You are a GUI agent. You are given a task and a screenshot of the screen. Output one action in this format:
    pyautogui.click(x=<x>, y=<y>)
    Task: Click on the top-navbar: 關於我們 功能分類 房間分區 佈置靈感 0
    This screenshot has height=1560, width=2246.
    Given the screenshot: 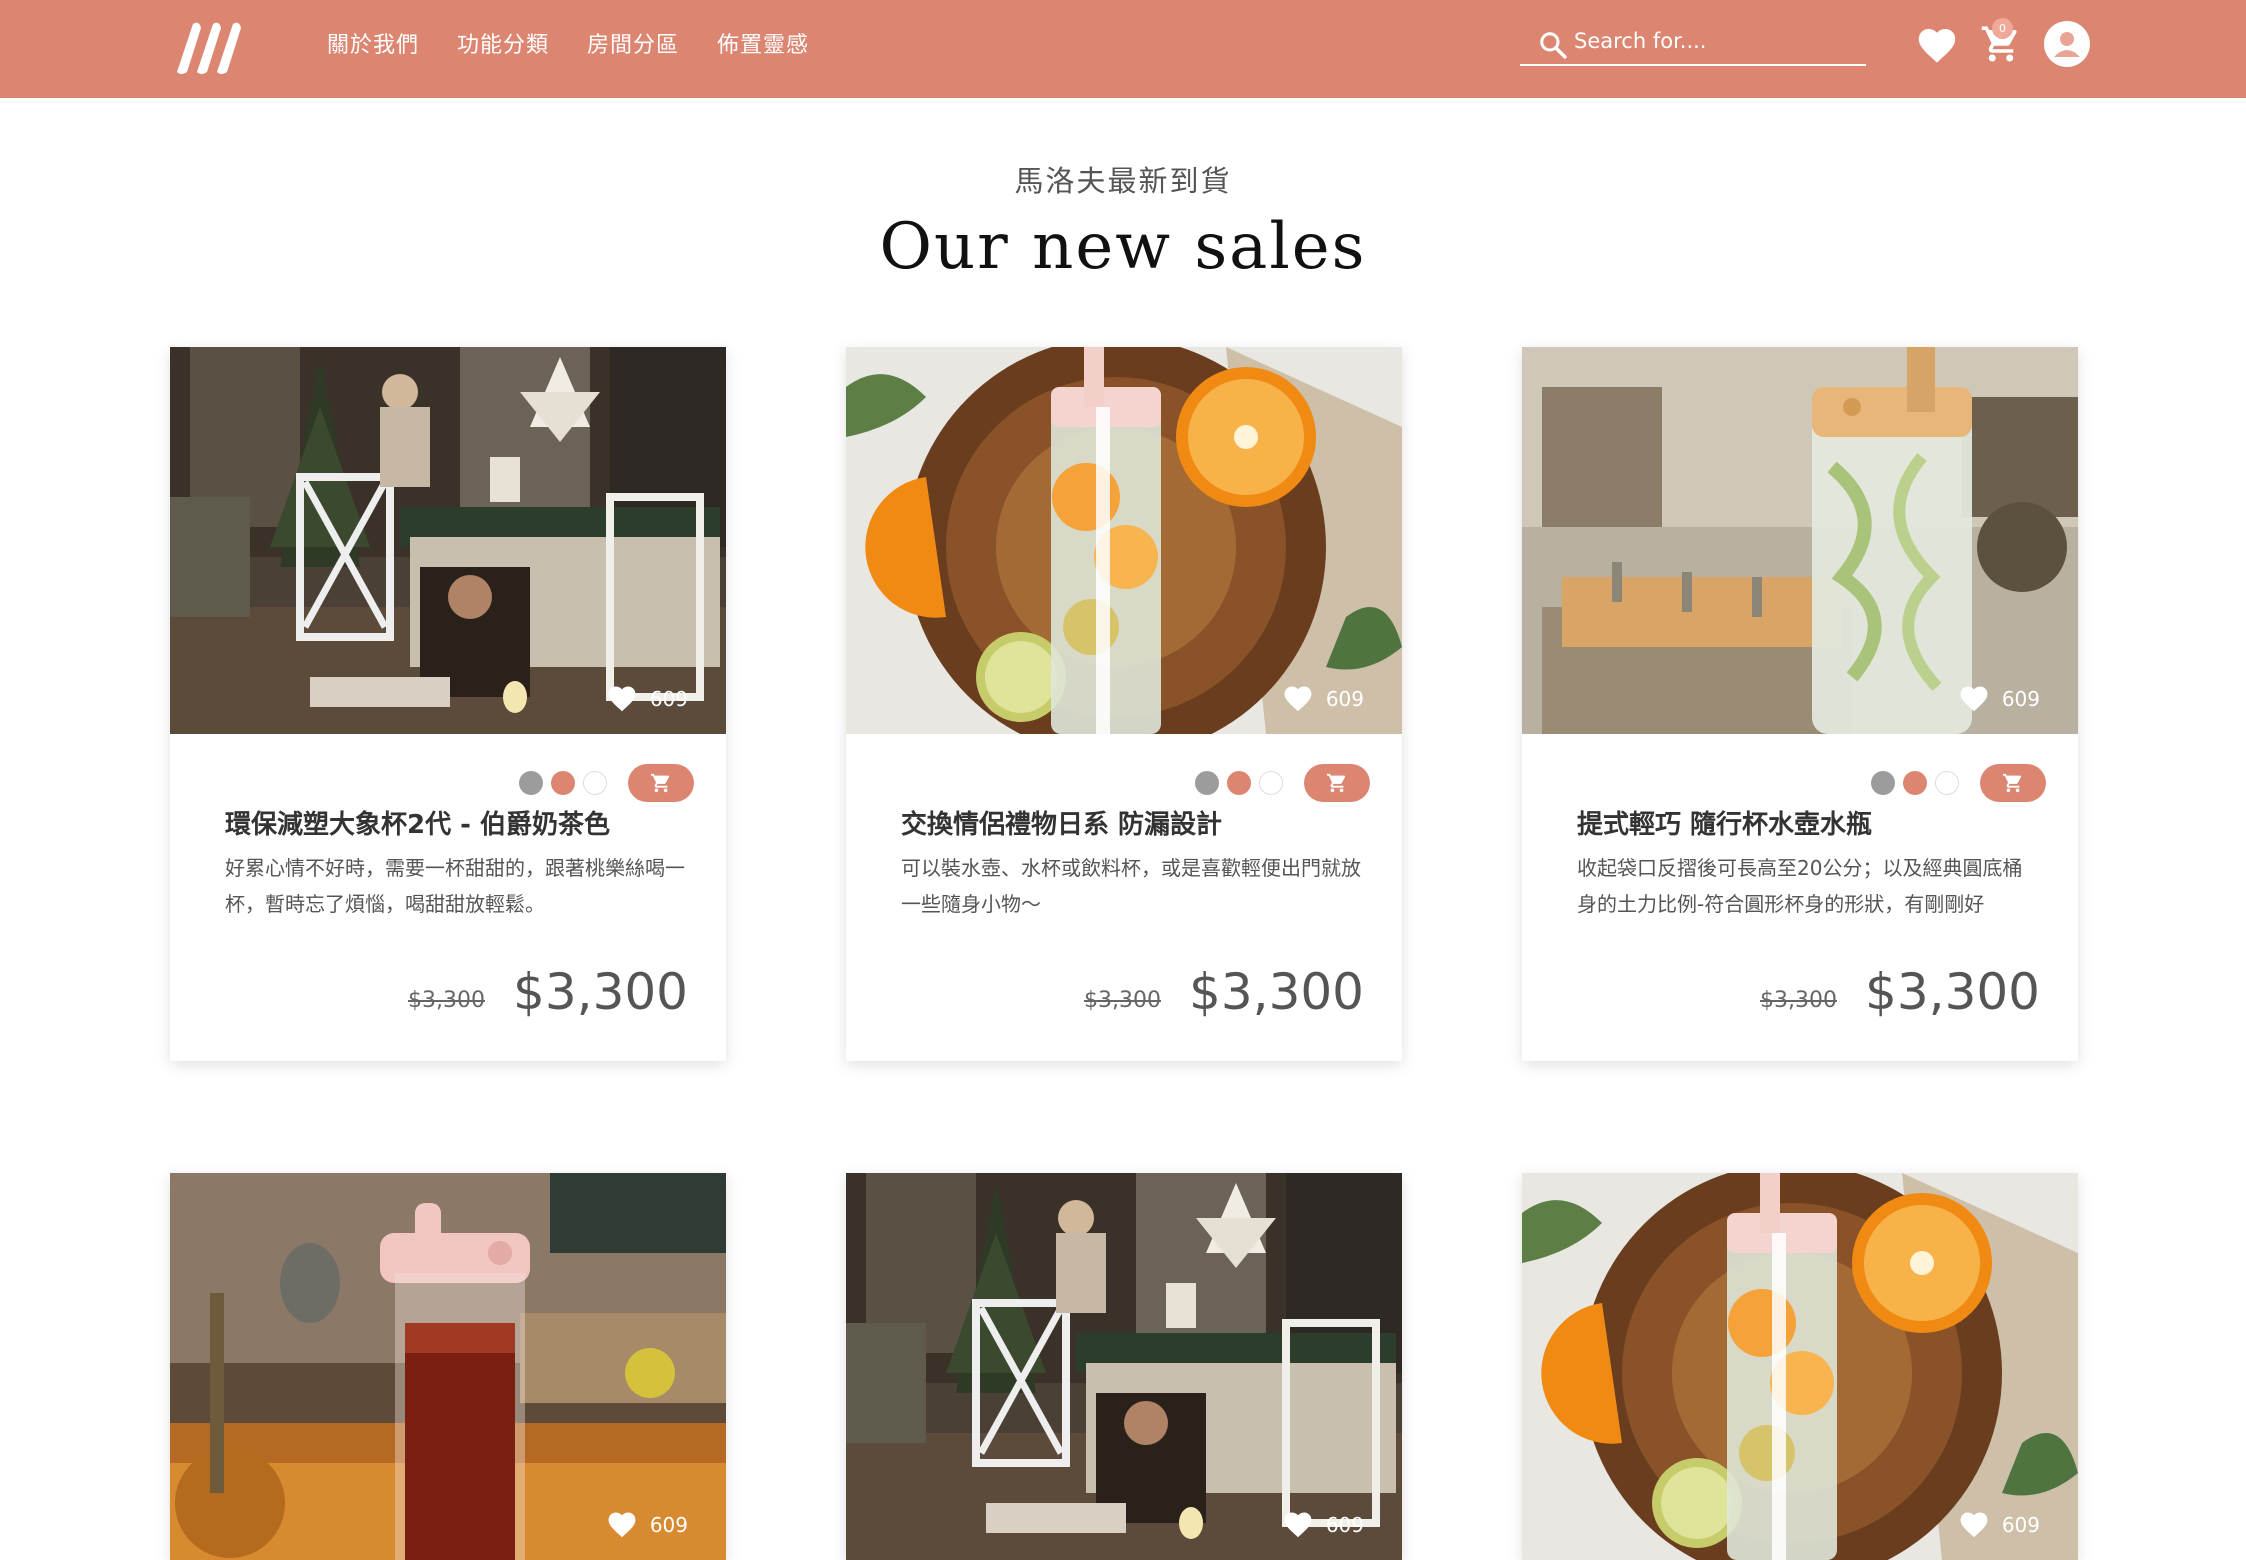 What is the action you would take?
    pyautogui.click(x=1123, y=49)
    